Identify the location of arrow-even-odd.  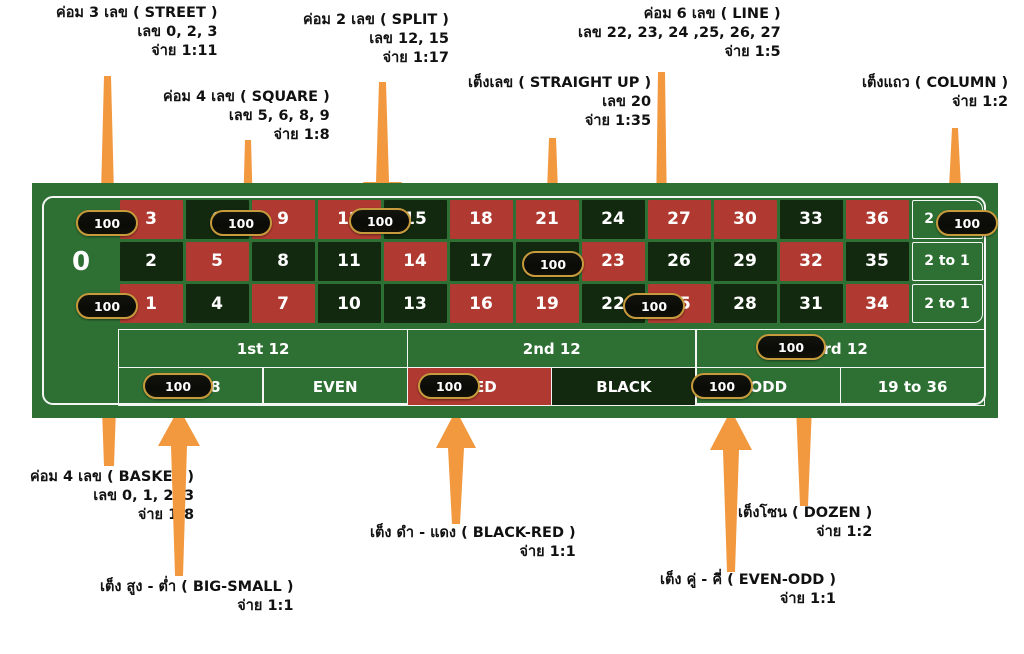
(731, 489).